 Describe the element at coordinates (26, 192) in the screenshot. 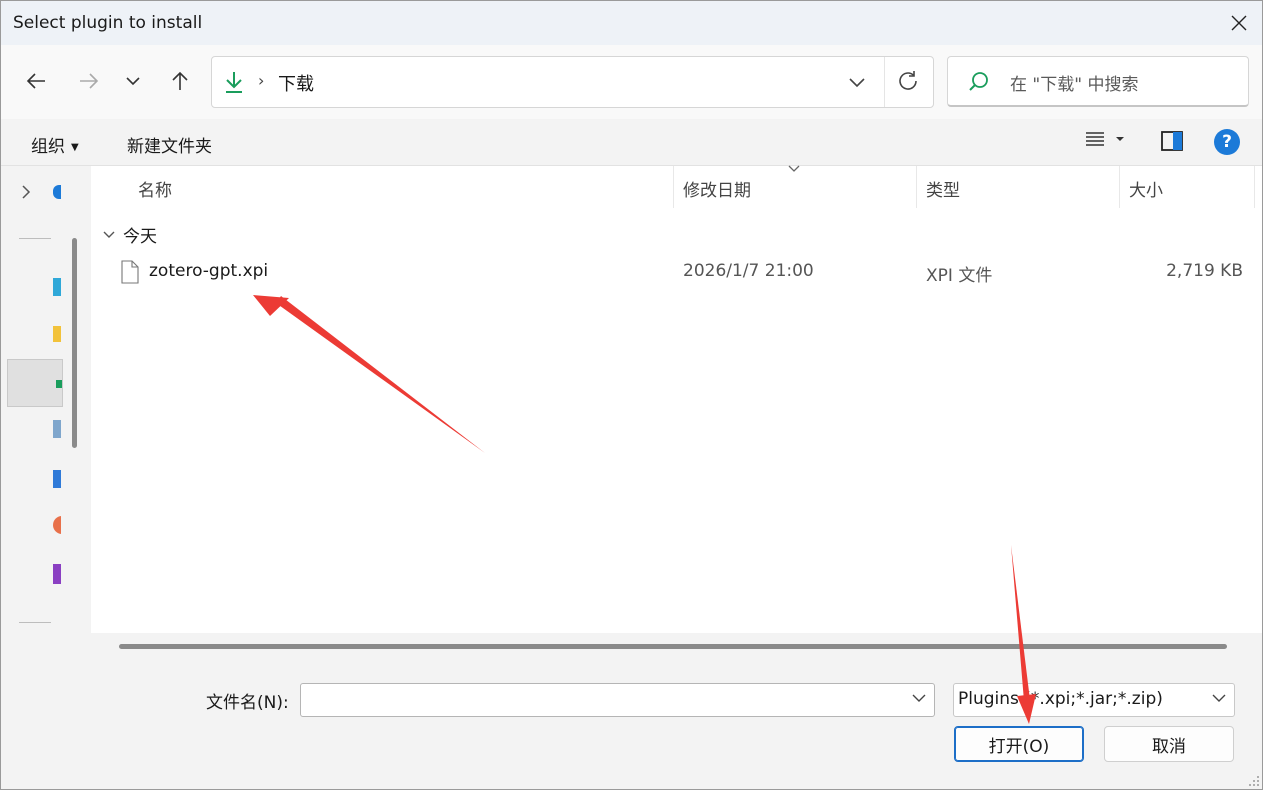

I see `expand-chevron-icon` at that location.